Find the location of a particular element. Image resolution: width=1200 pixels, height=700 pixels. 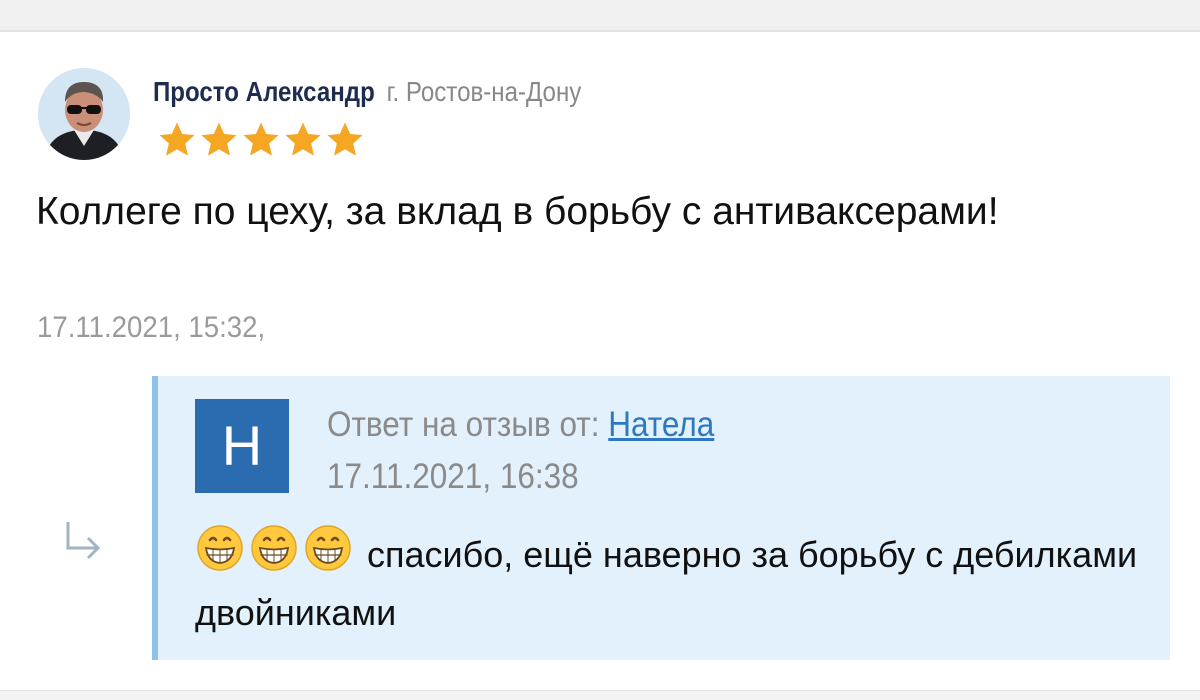

reply-author-badge: Н is located at coordinates (242, 446).